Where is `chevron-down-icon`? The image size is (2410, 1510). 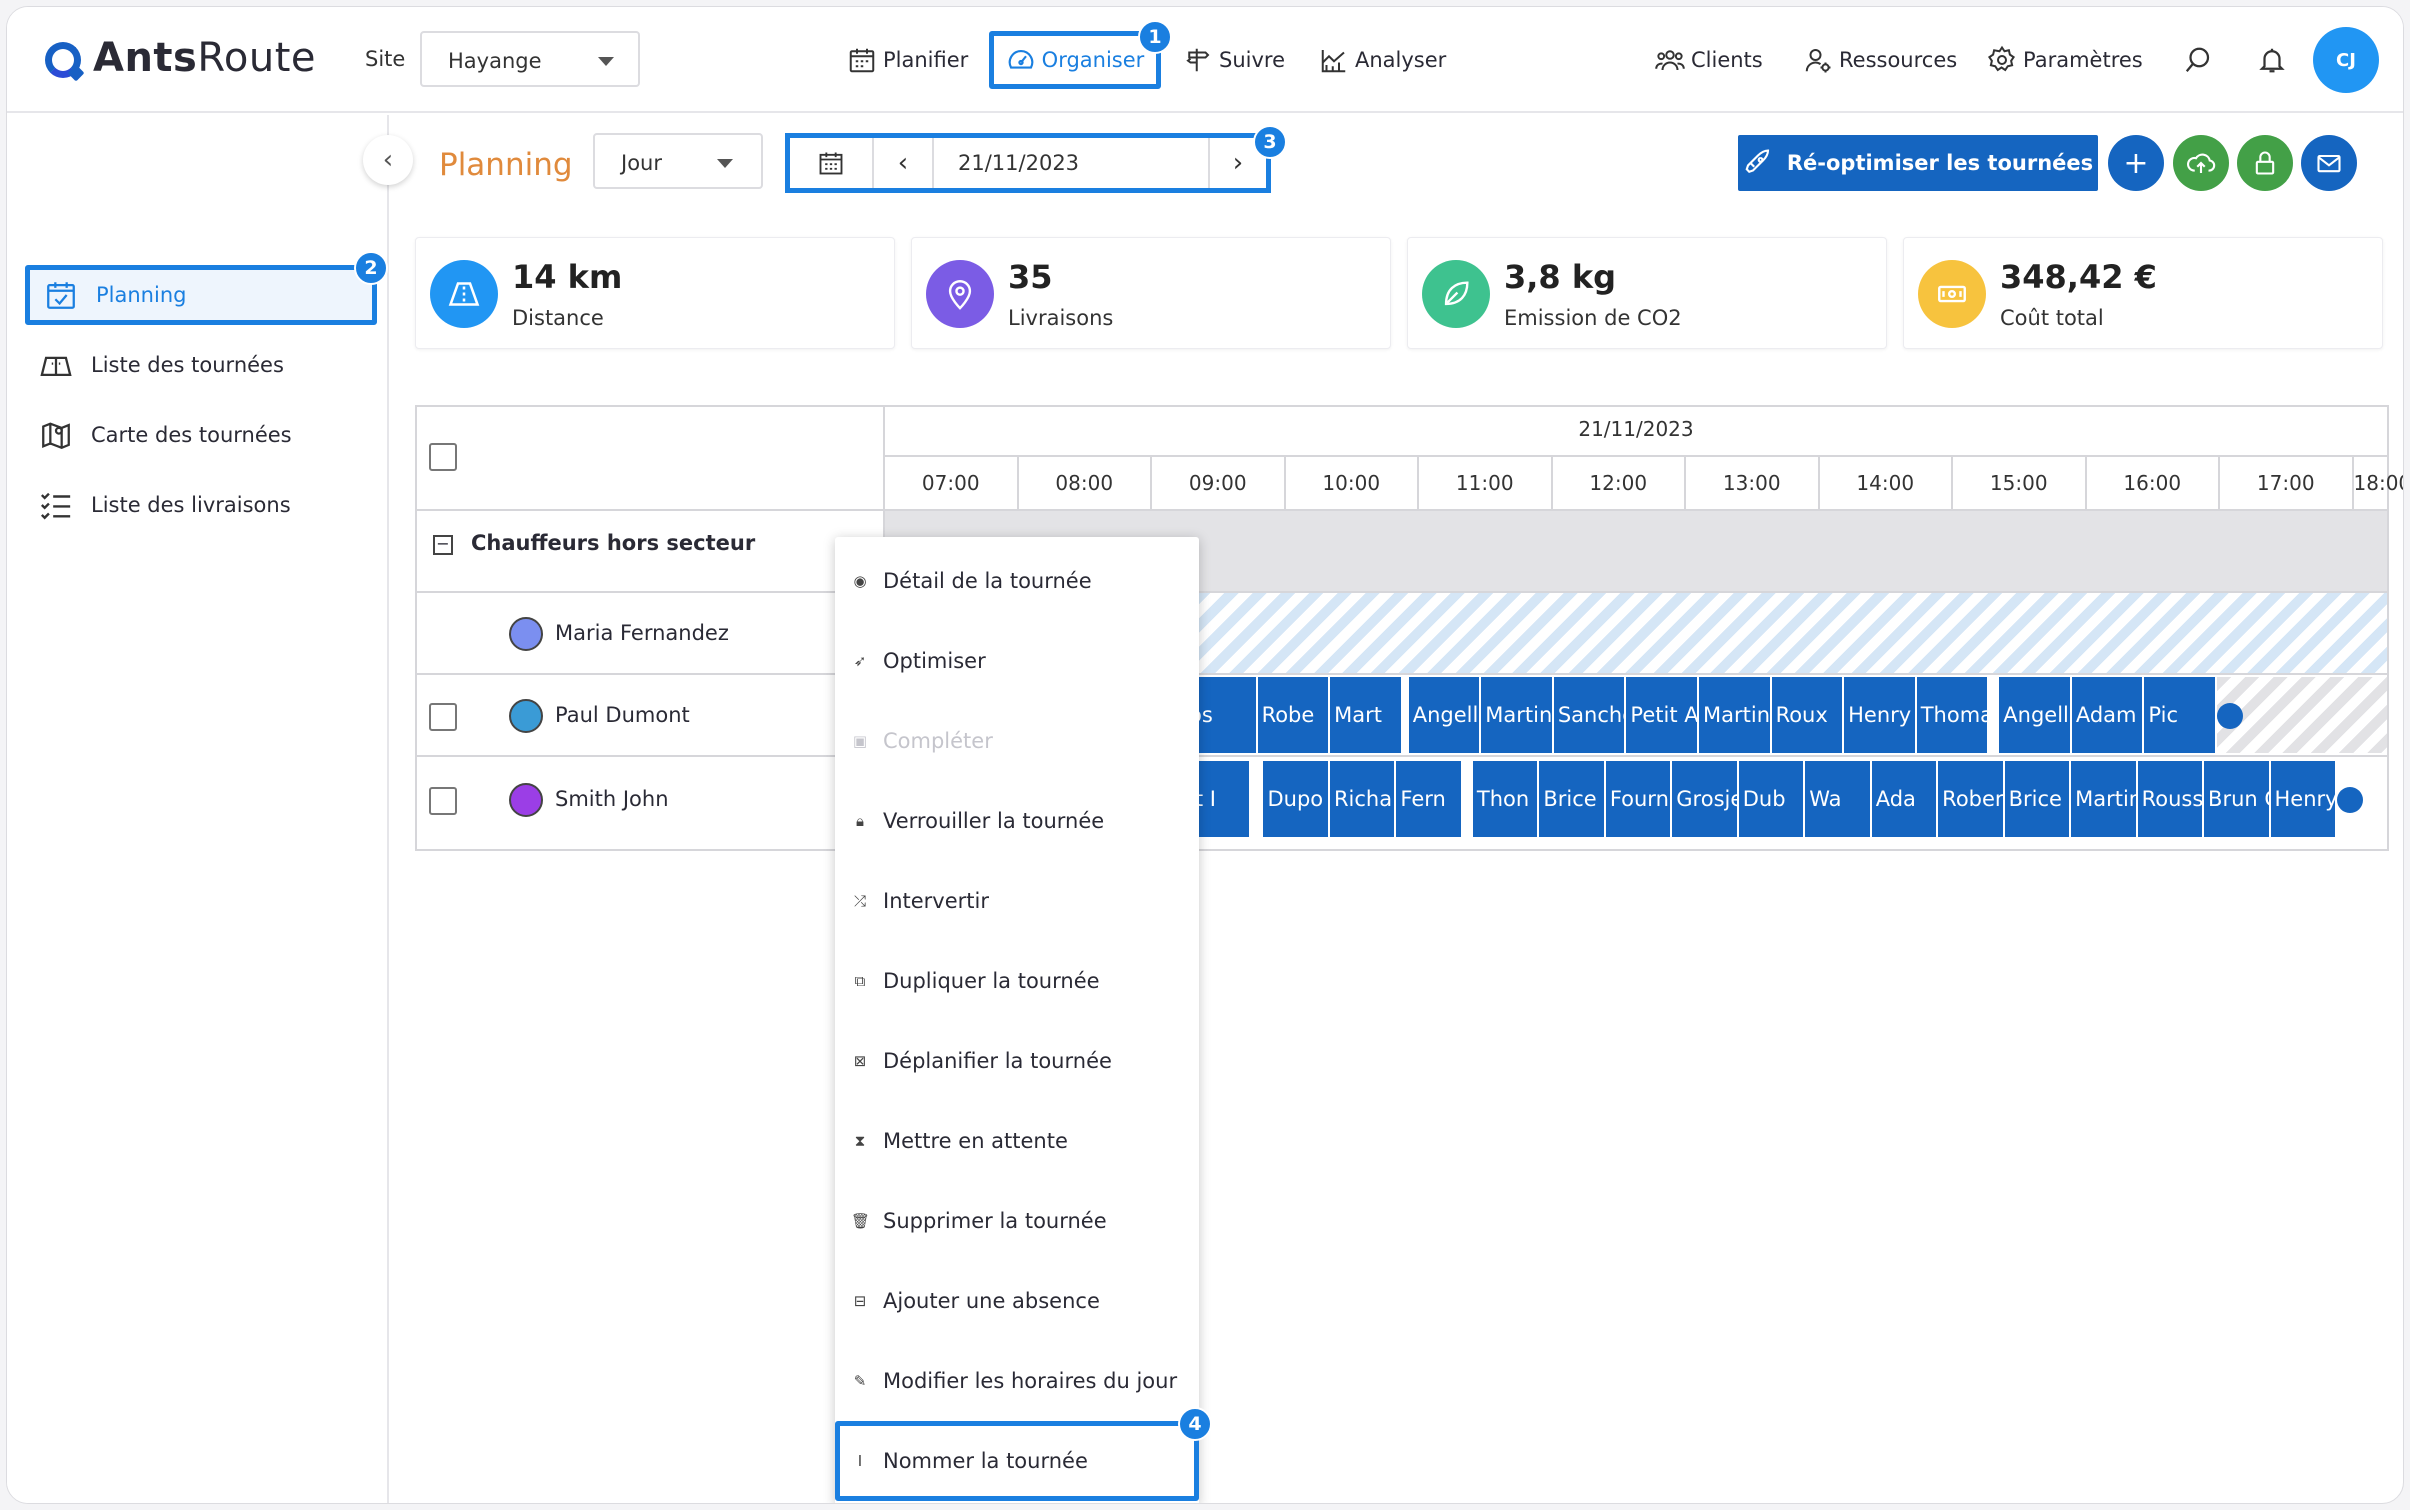
chevron-down-icon is located at coordinates (725, 163).